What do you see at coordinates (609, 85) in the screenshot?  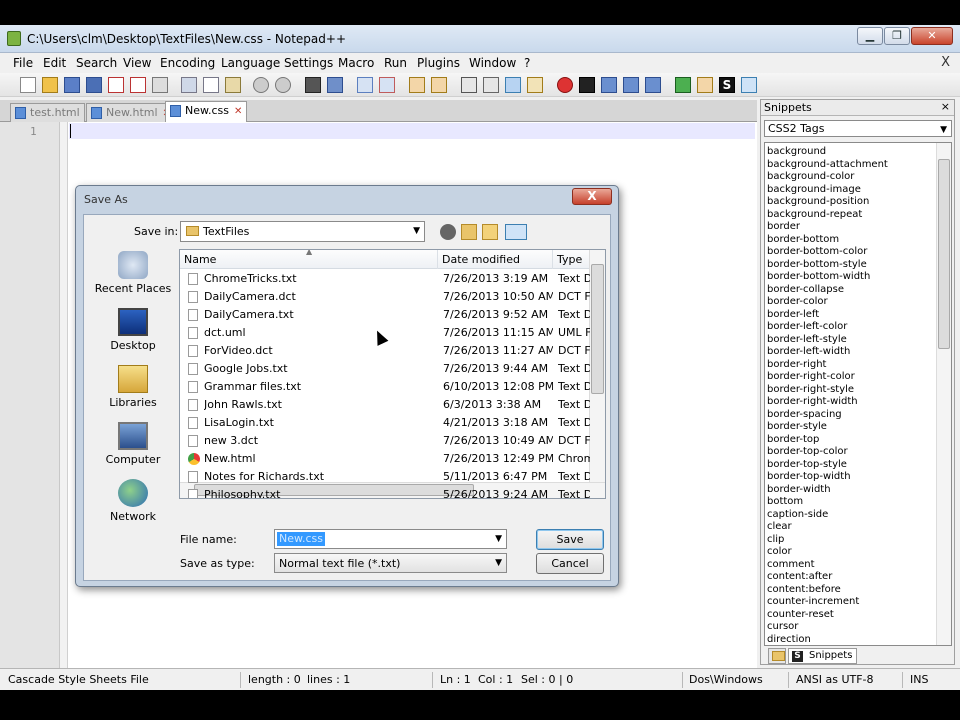 I see `play-macro-icon` at bounding box center [609, 85].